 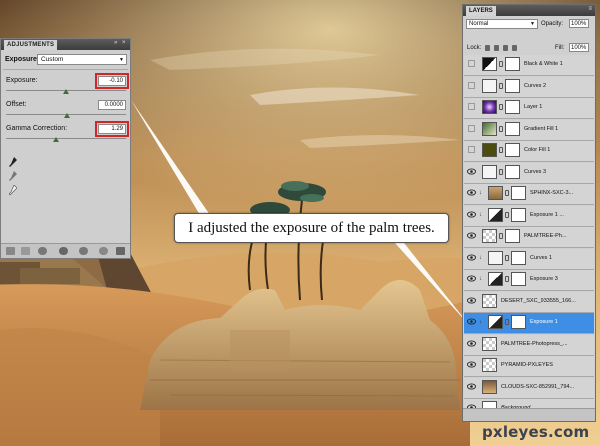 I want to click on preset-dropdown: Custom ▼, so click(x=82, y=59).